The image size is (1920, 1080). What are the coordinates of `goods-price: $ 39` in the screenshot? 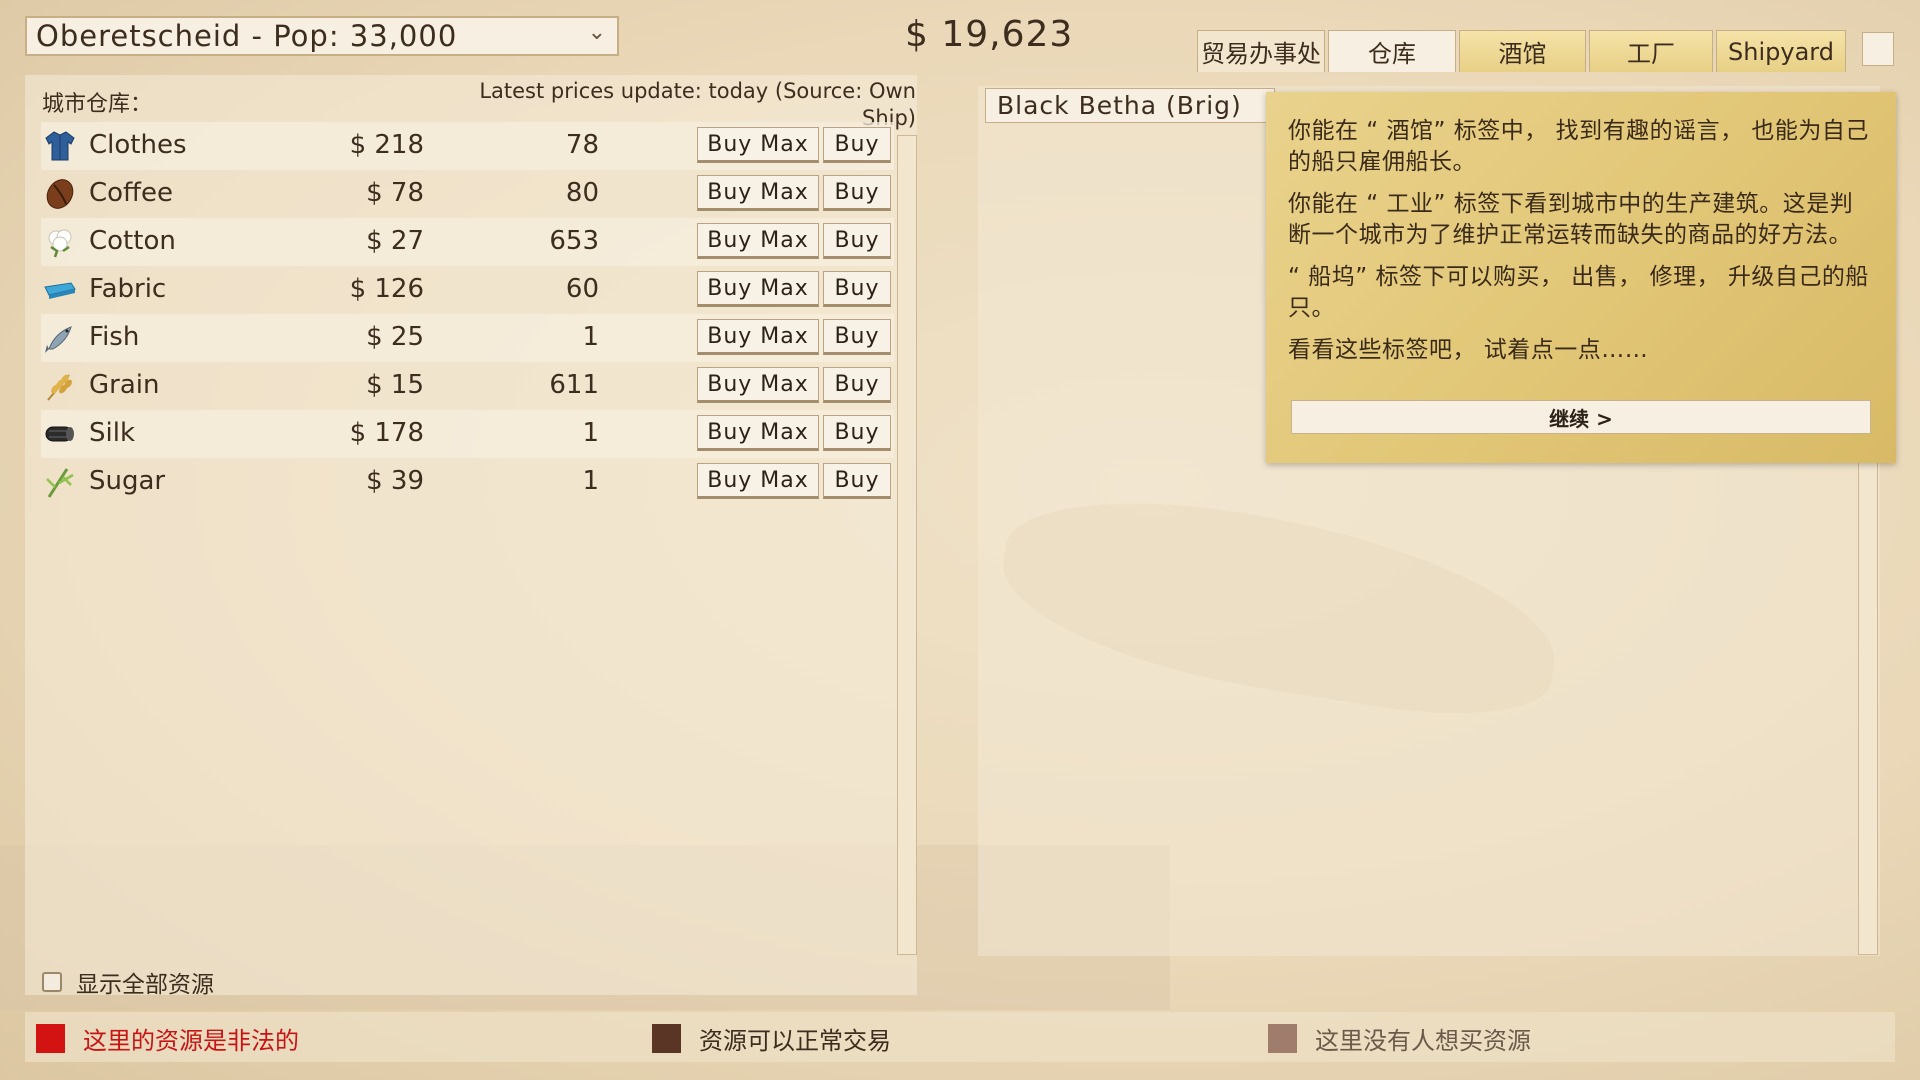 It's located at (395, 481).